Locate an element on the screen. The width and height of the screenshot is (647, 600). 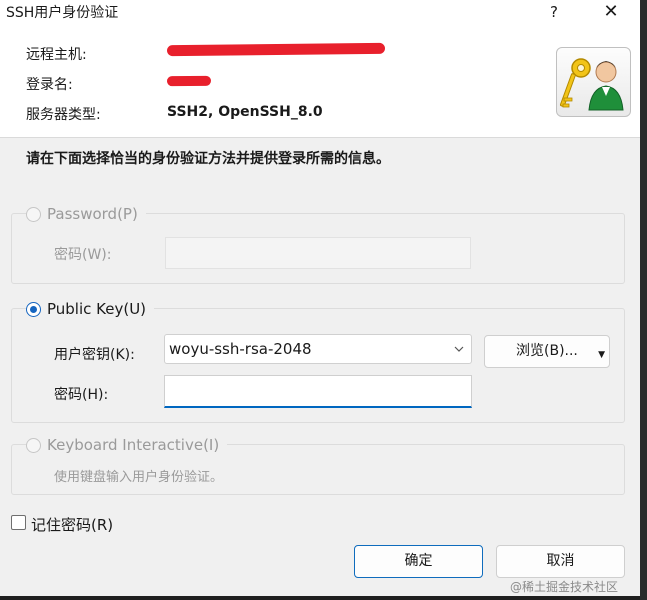
keyboard-radio is located at coordinates (33, 445).